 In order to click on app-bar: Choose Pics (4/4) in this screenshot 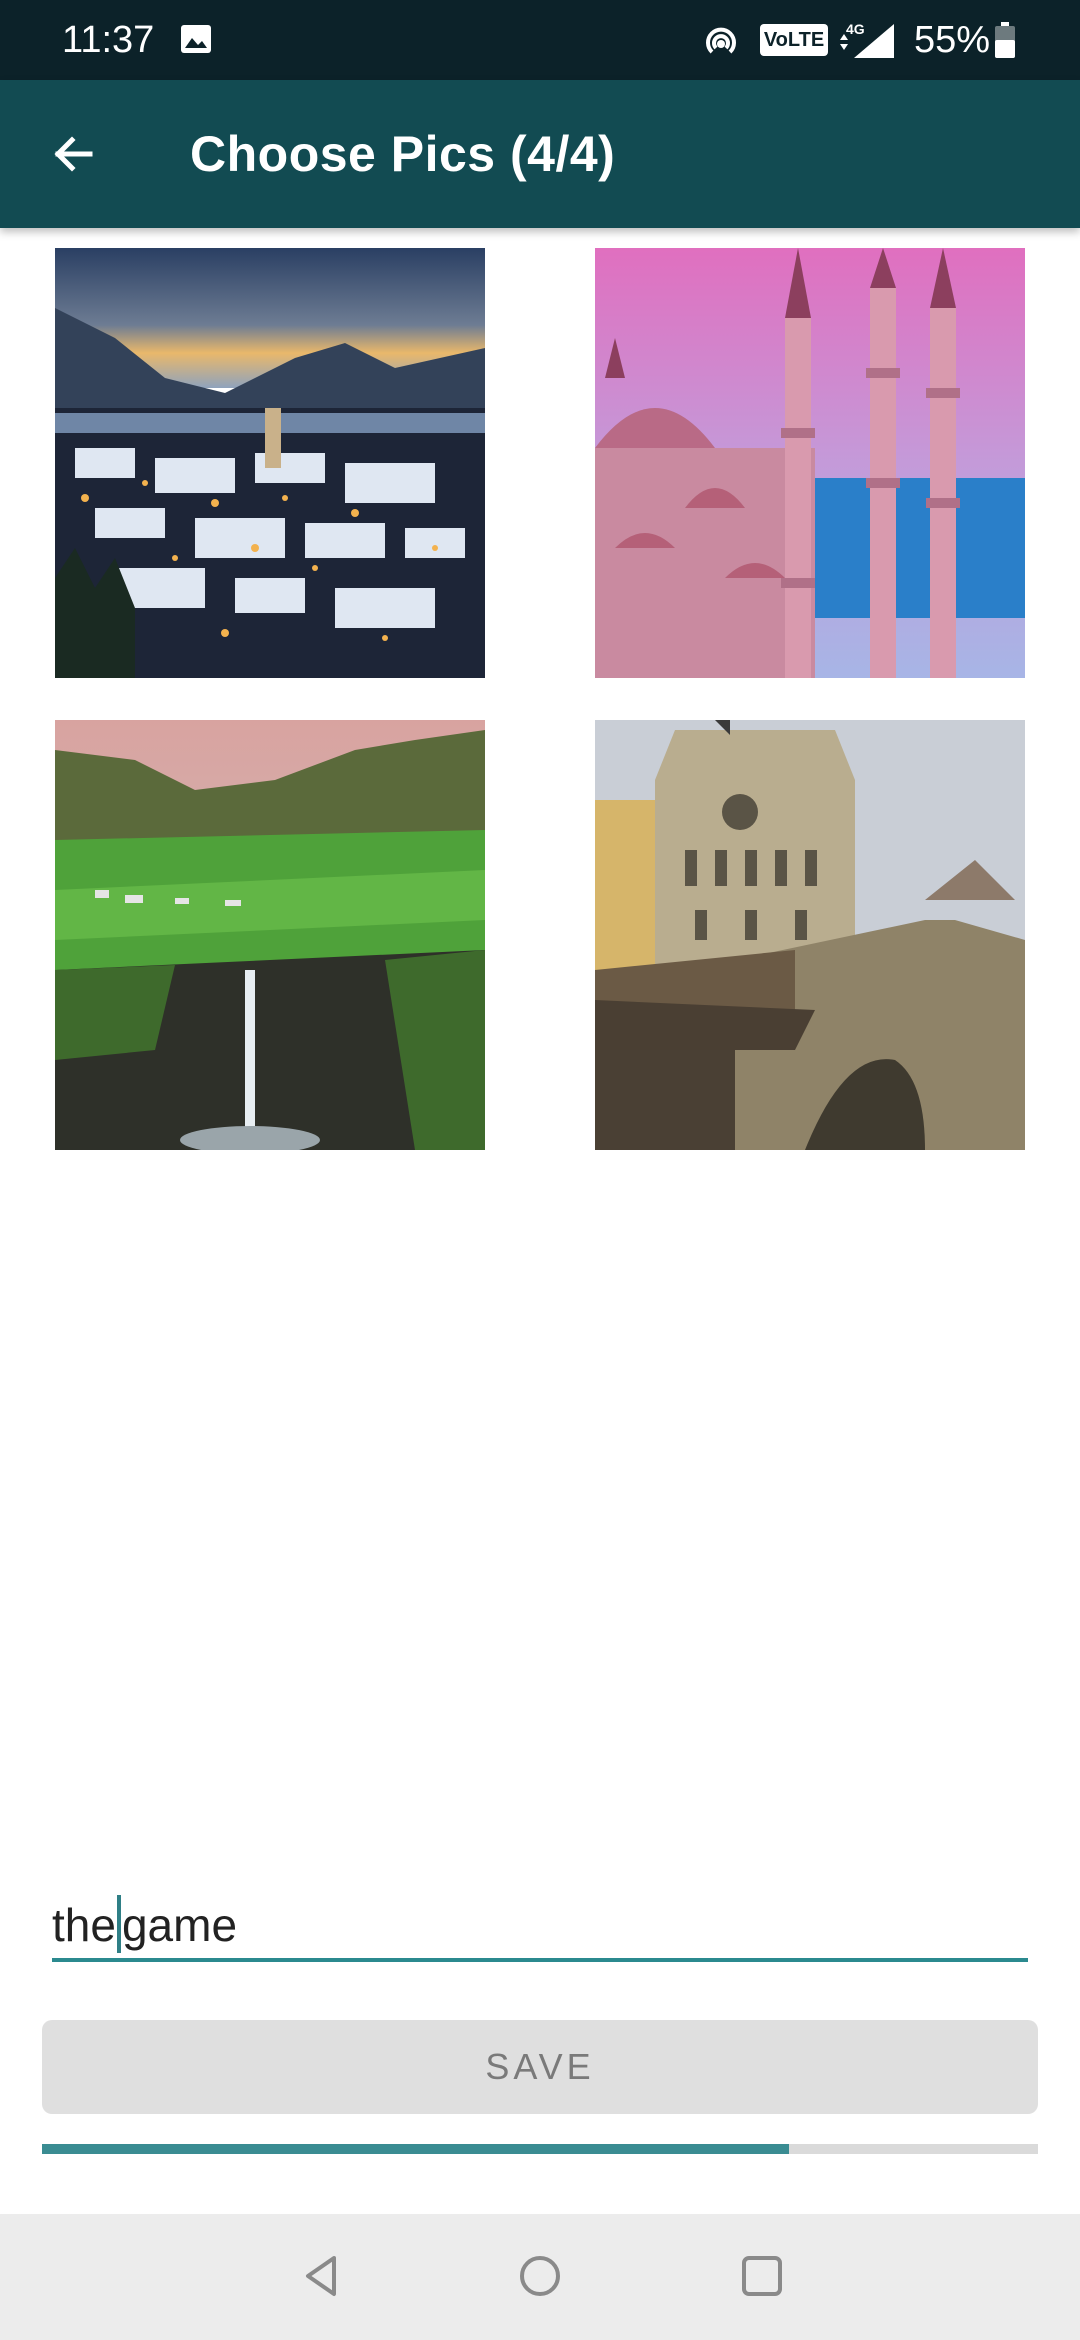, I will do `click(540, 154)`.